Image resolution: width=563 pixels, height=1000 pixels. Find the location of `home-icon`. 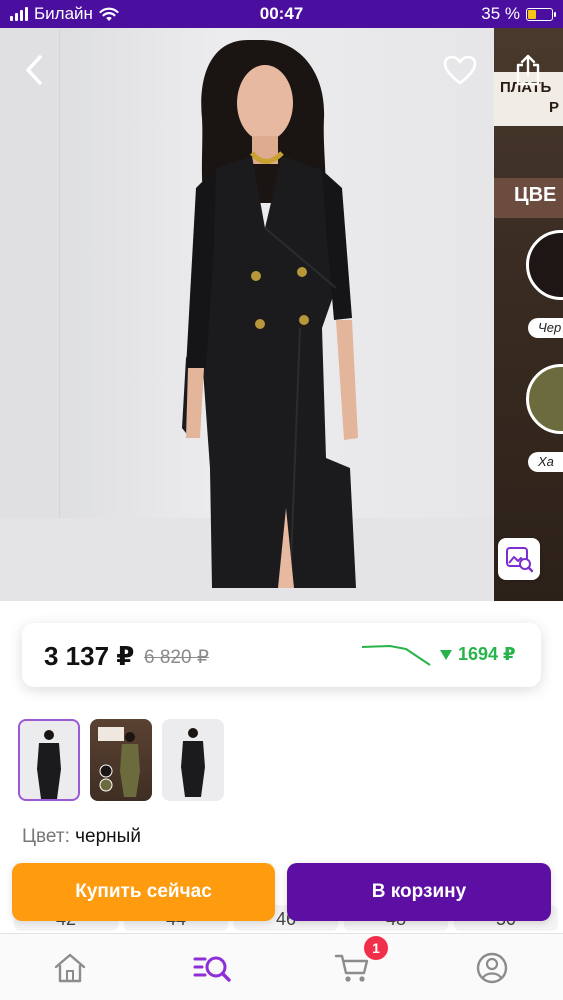

home-icon is located at coordinates (70, 968).